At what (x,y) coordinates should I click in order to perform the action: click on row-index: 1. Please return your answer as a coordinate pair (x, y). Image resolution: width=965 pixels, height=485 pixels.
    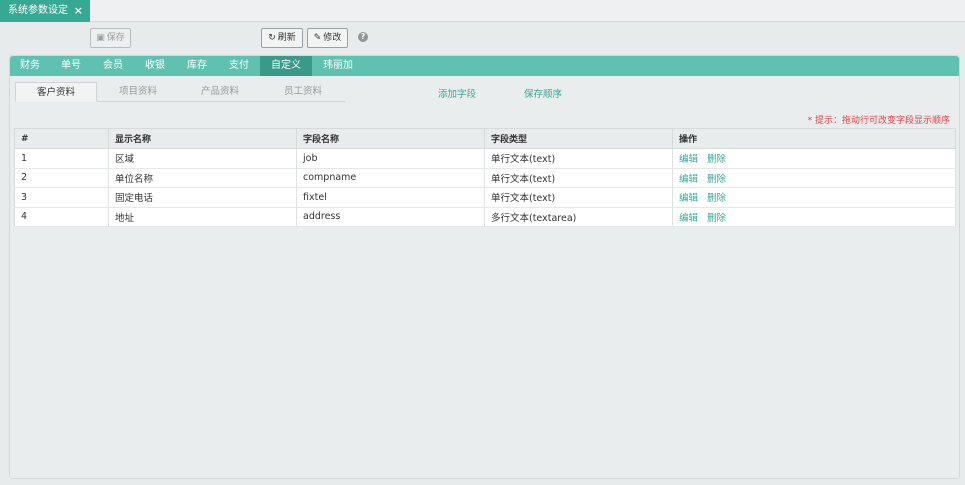
    Looking at the image, I should click on (61, 158).